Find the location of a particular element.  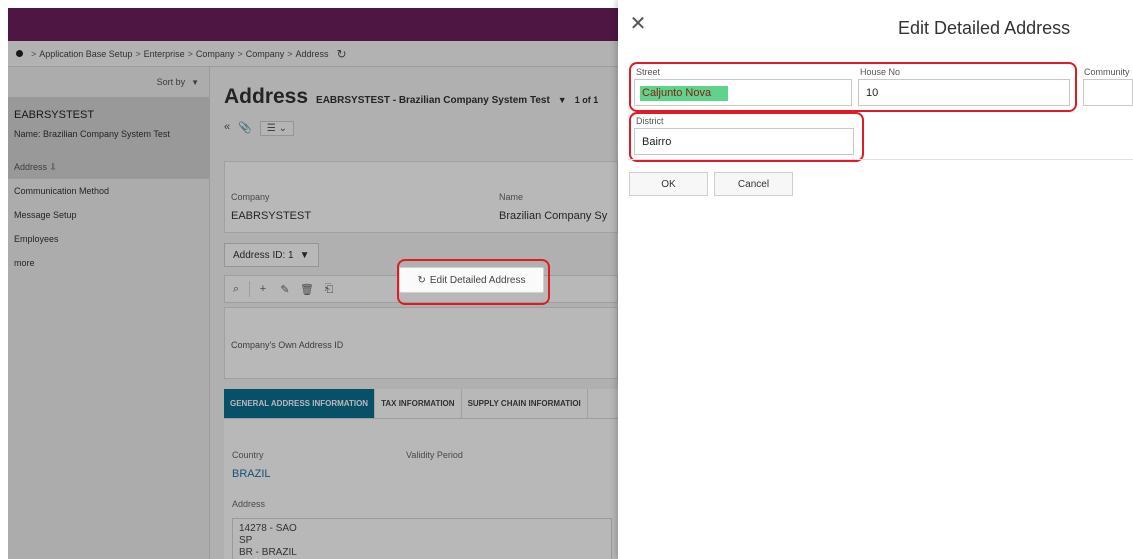

tab-tax-information: TAX INFORMATION is located at coordinates (418, 403).